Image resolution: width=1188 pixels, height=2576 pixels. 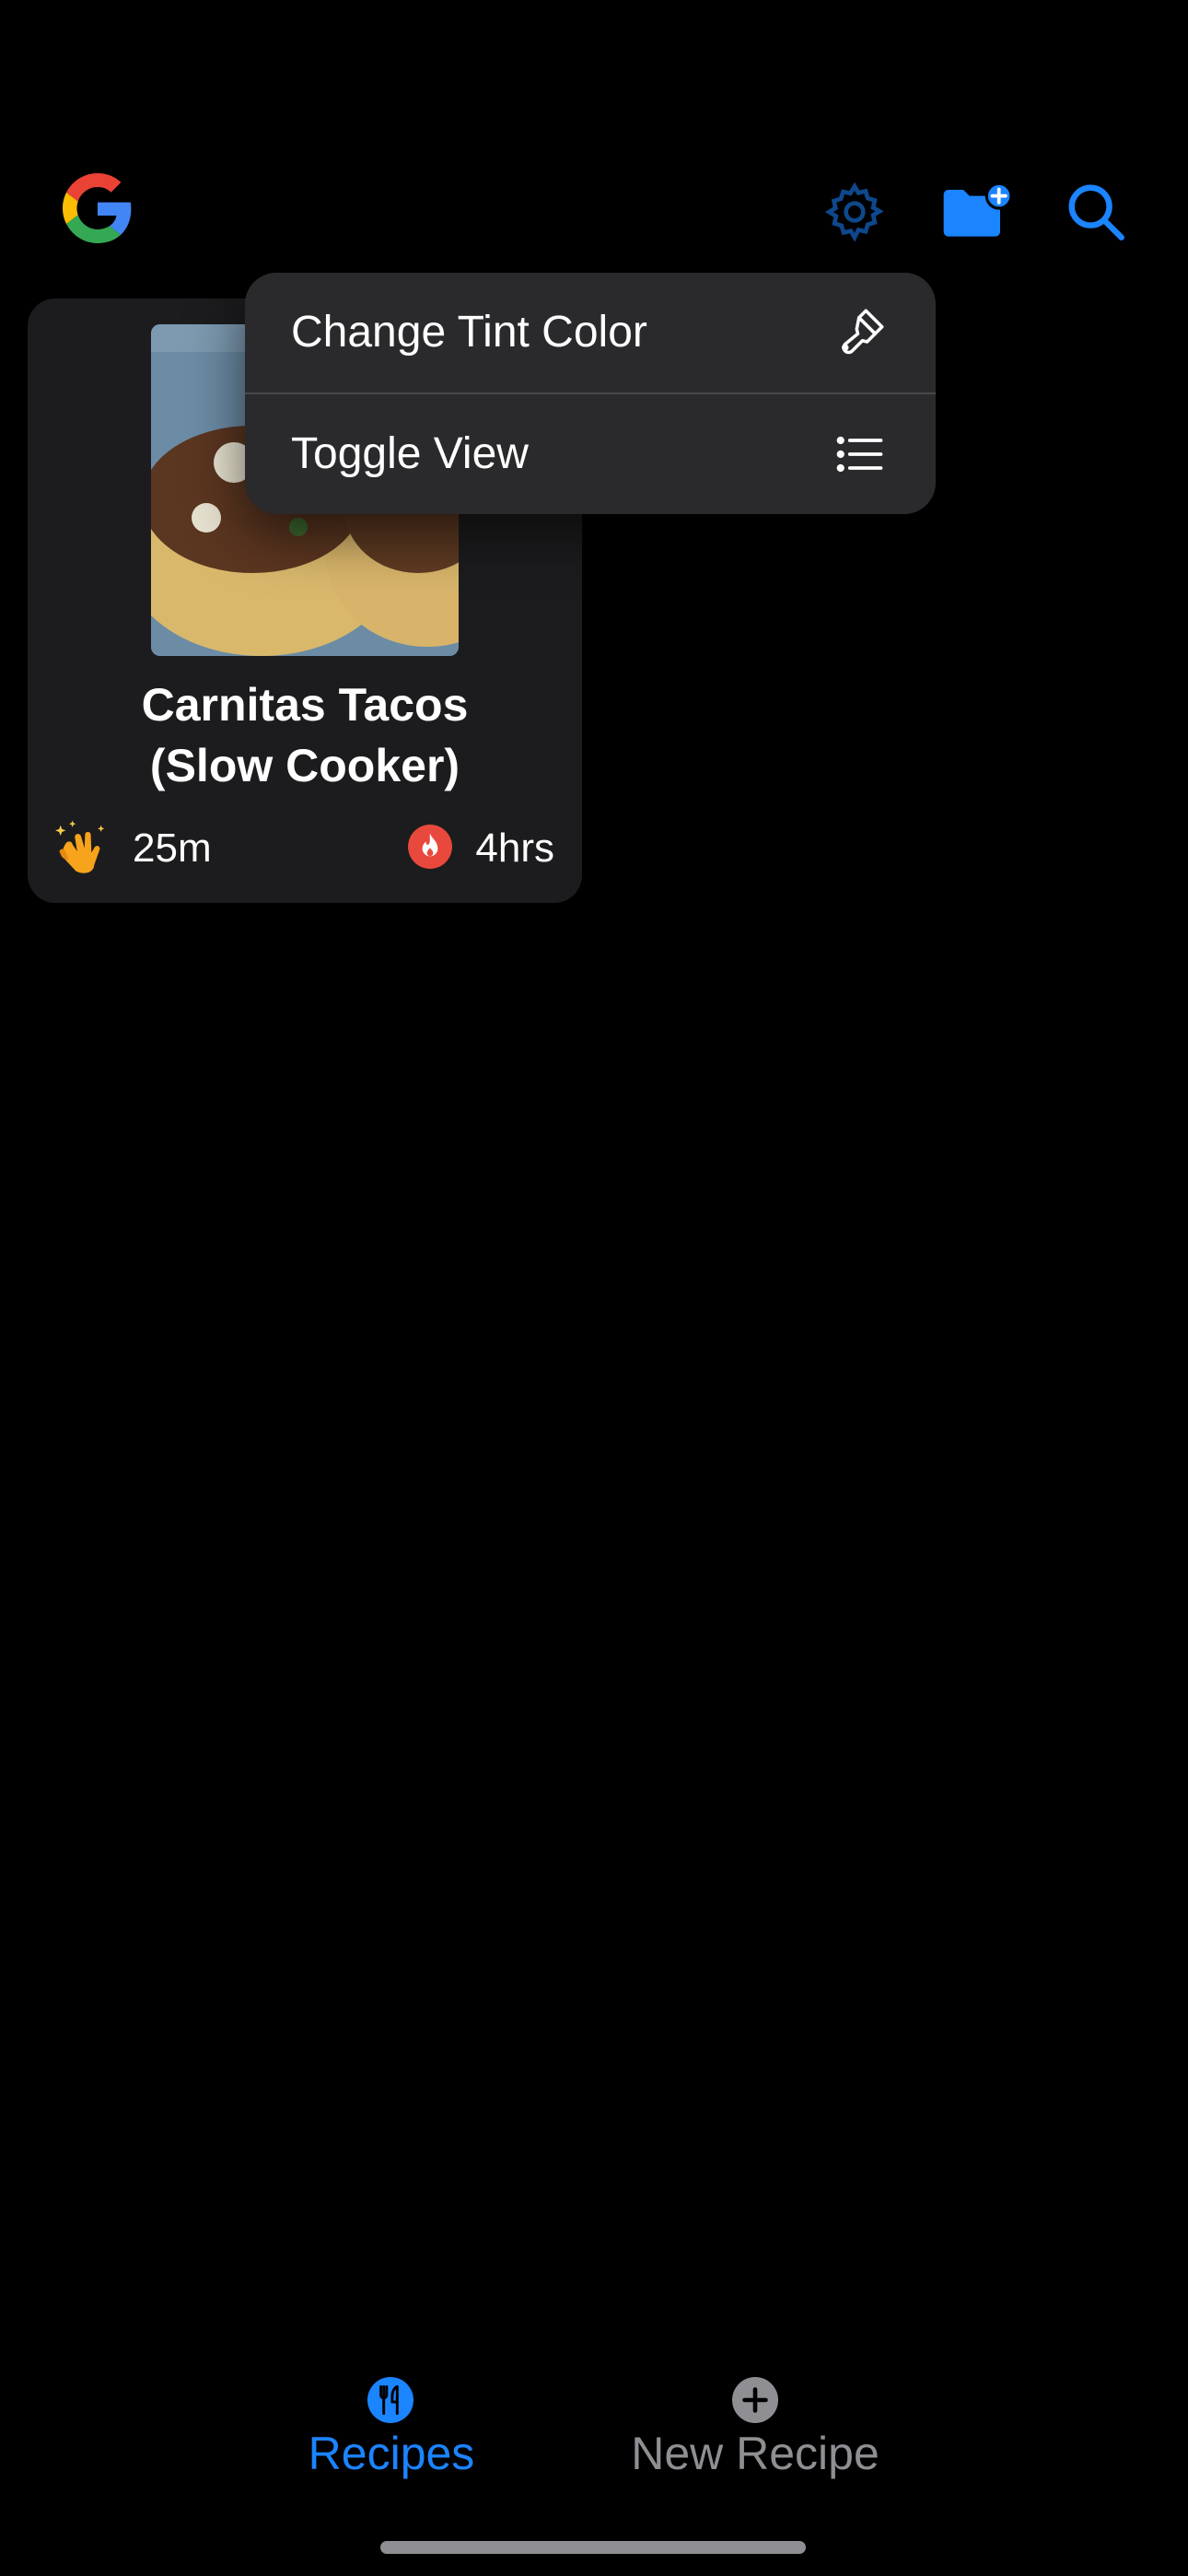 What do you see at coordinates (391, 2453) in the screenshot?
I see `tab-label: Recipes` at bounding box center [391, 2453].